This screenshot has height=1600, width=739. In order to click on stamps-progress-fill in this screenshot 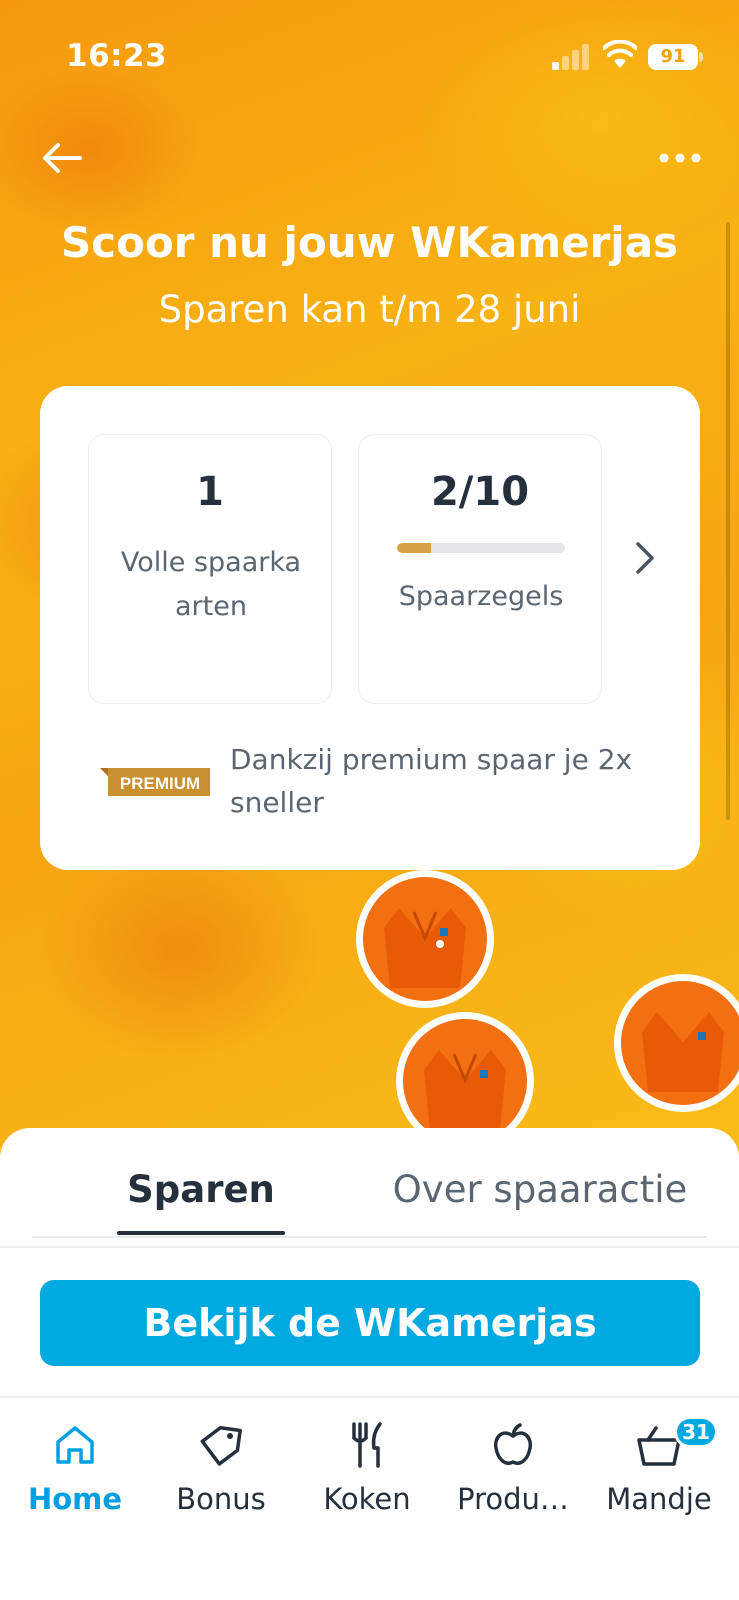, I will do `click(414, 548)`.